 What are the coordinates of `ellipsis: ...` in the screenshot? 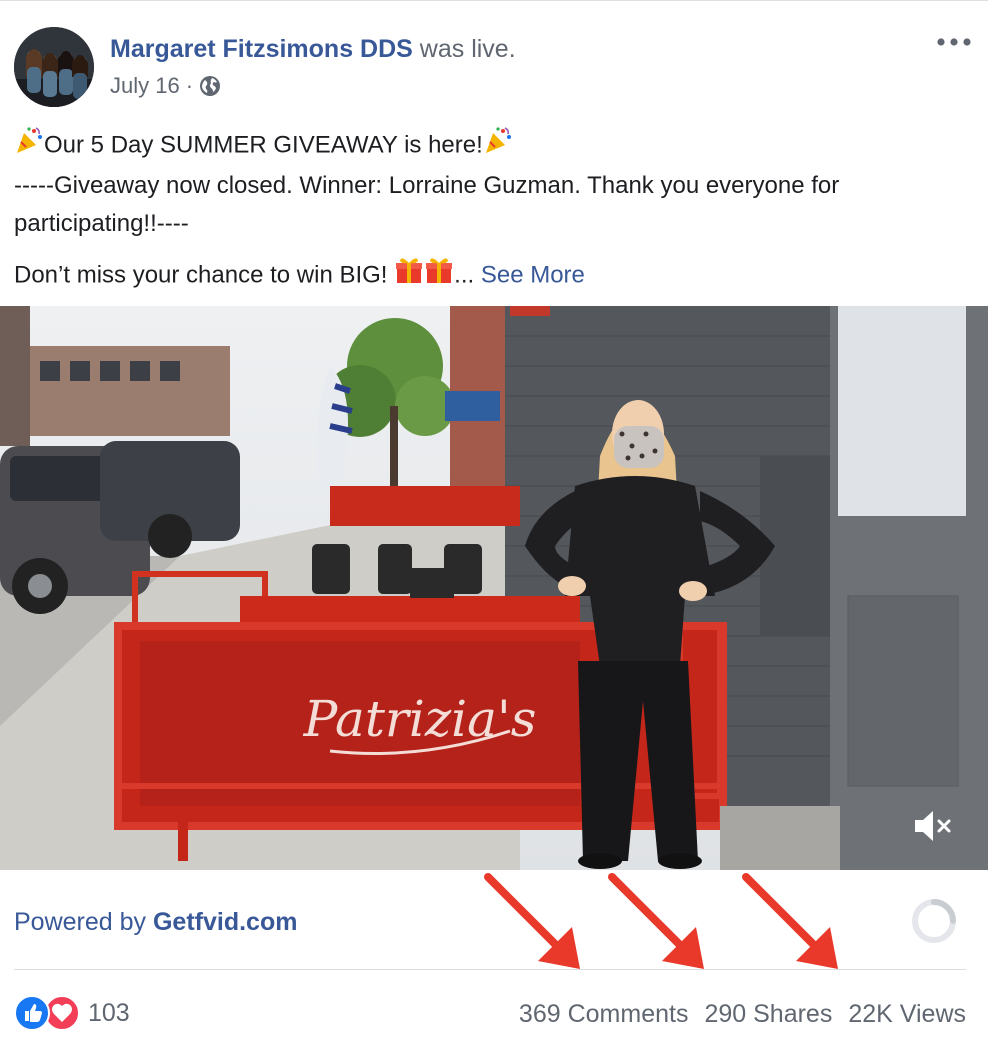 It's located at (464, 275).